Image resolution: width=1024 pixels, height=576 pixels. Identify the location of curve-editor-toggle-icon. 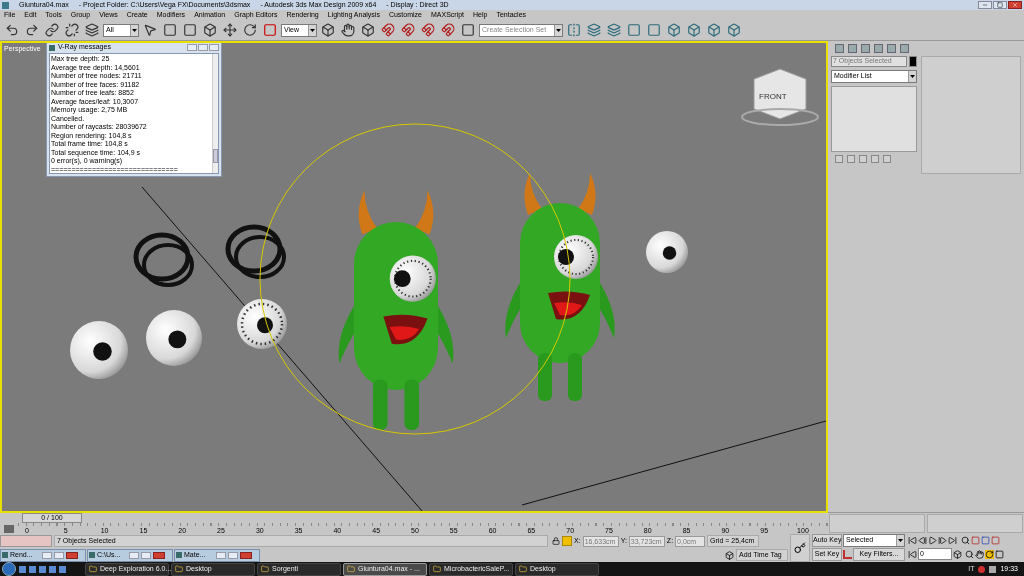
(9, 529).